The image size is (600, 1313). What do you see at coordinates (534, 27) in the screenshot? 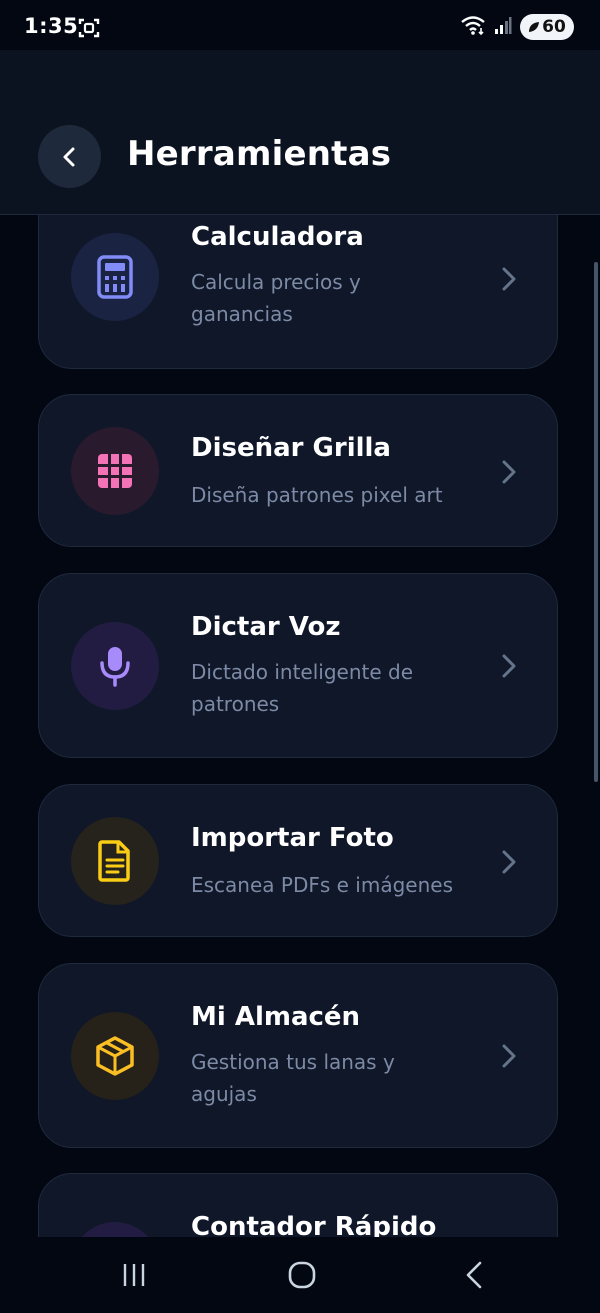
I see `leaf-icon` at bounding box center [534, 27].